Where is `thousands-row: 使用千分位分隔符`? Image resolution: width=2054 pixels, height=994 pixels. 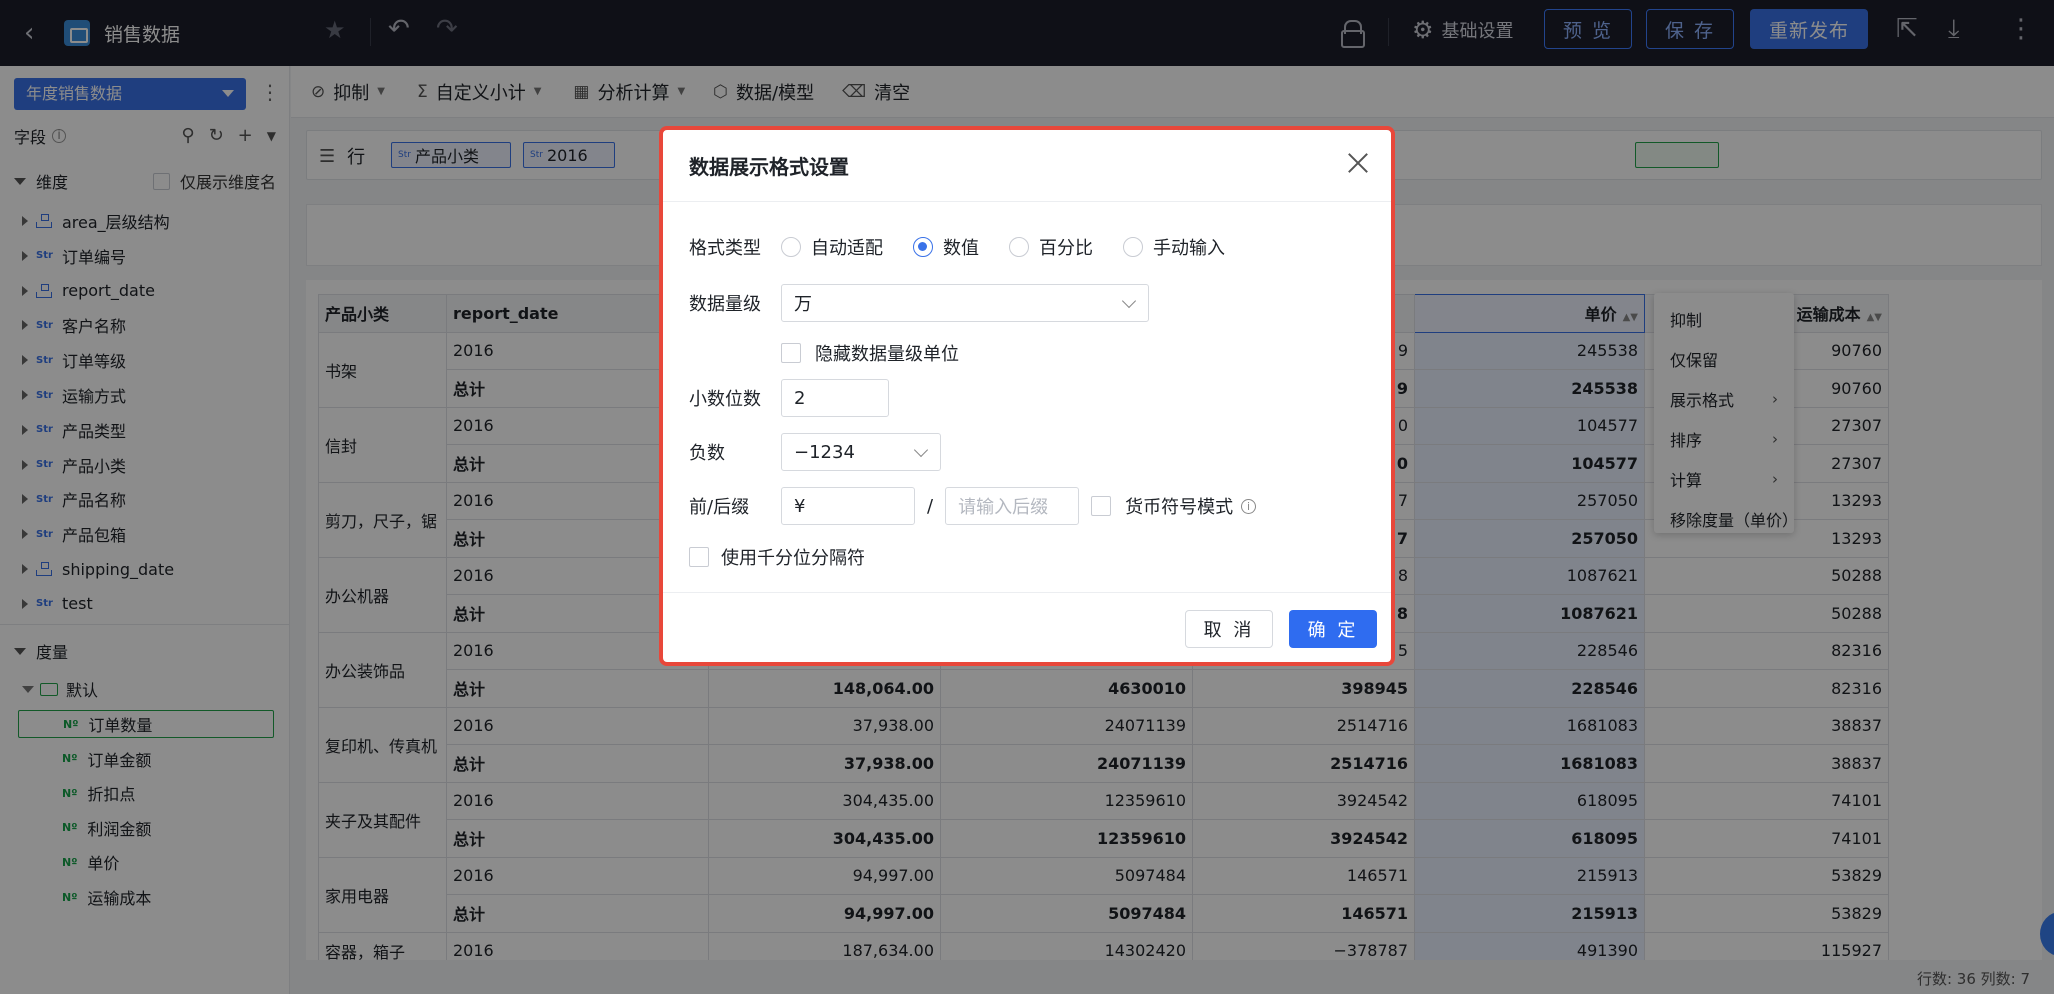
thousands-row: 使用千分位分隔符 is located at coordinates (777, 557).